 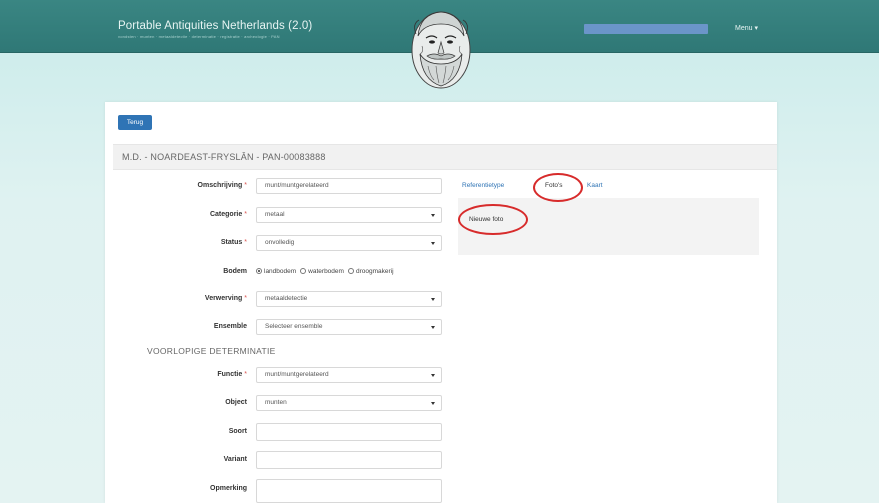 I want to click on bodem-option-droogmakerij: droogmakerij, so click(x=370, y=271).